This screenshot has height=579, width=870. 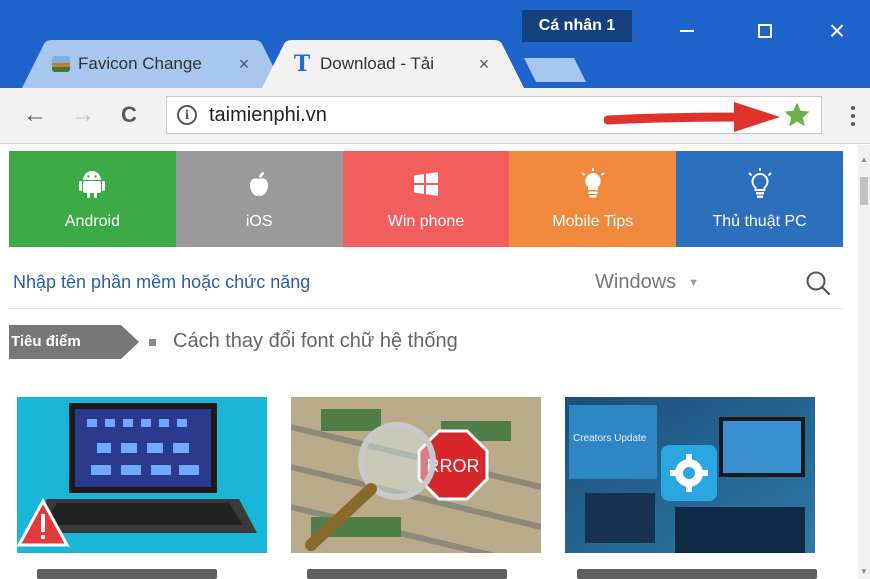 I want to click on minimize-button, so click(x=687, y=31).